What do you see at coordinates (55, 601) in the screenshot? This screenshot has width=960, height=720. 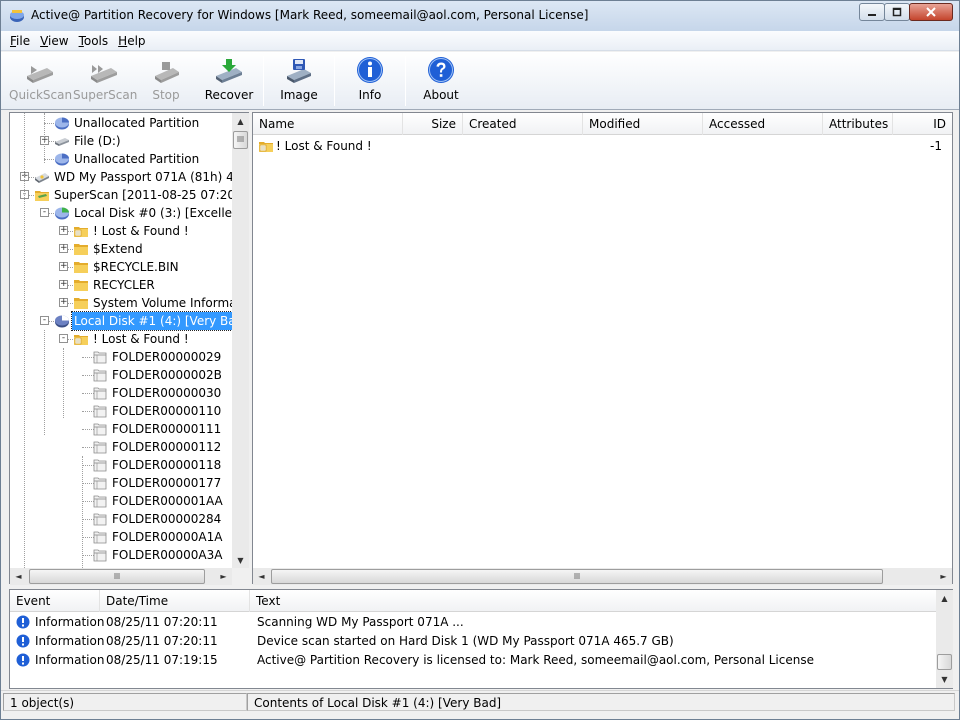 I see `column-event: Event` at bounding box center [55, 601].